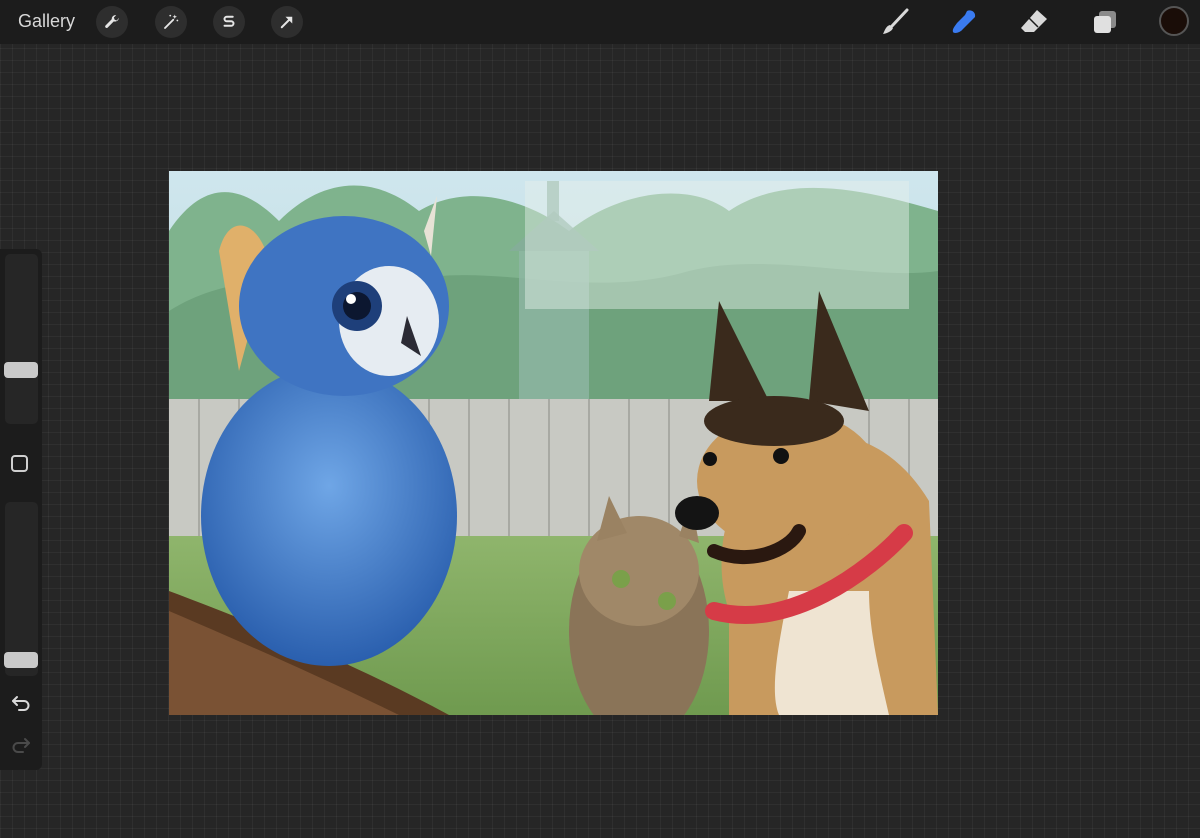  I want to click on wrench-icon, so click(112, 21).